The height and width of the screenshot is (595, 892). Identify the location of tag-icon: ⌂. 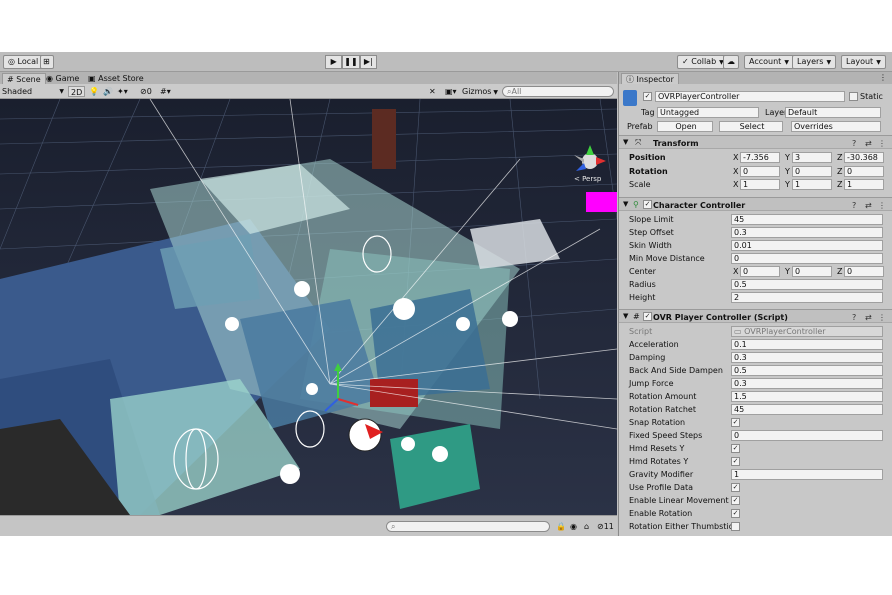
(586, 526).